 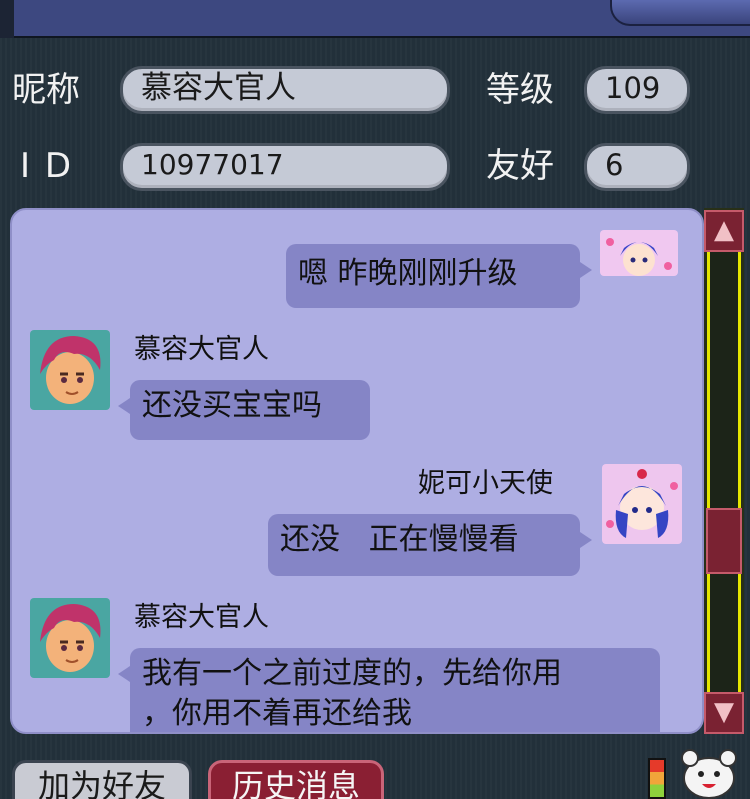 I want to click on friendship-label: 友好, so click(x=520, y=166).